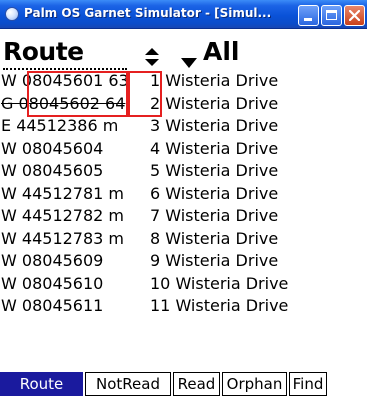  I want to click on meter-id: W 44512781 m, so click(63, 193).